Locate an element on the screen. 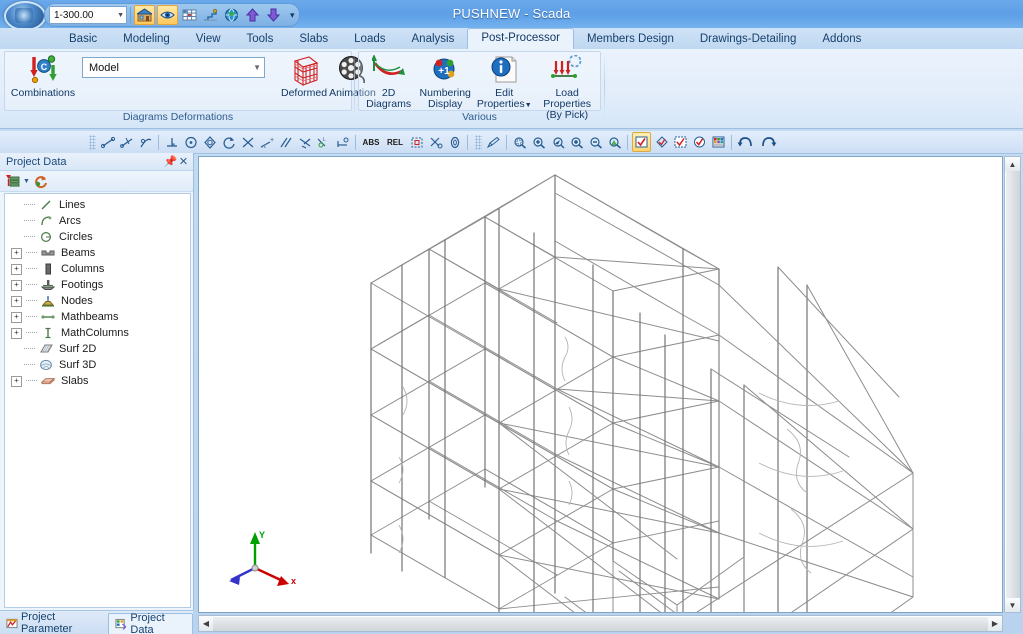 The image size is (1023, 634). center-snap is located at coordinates (190, 142).